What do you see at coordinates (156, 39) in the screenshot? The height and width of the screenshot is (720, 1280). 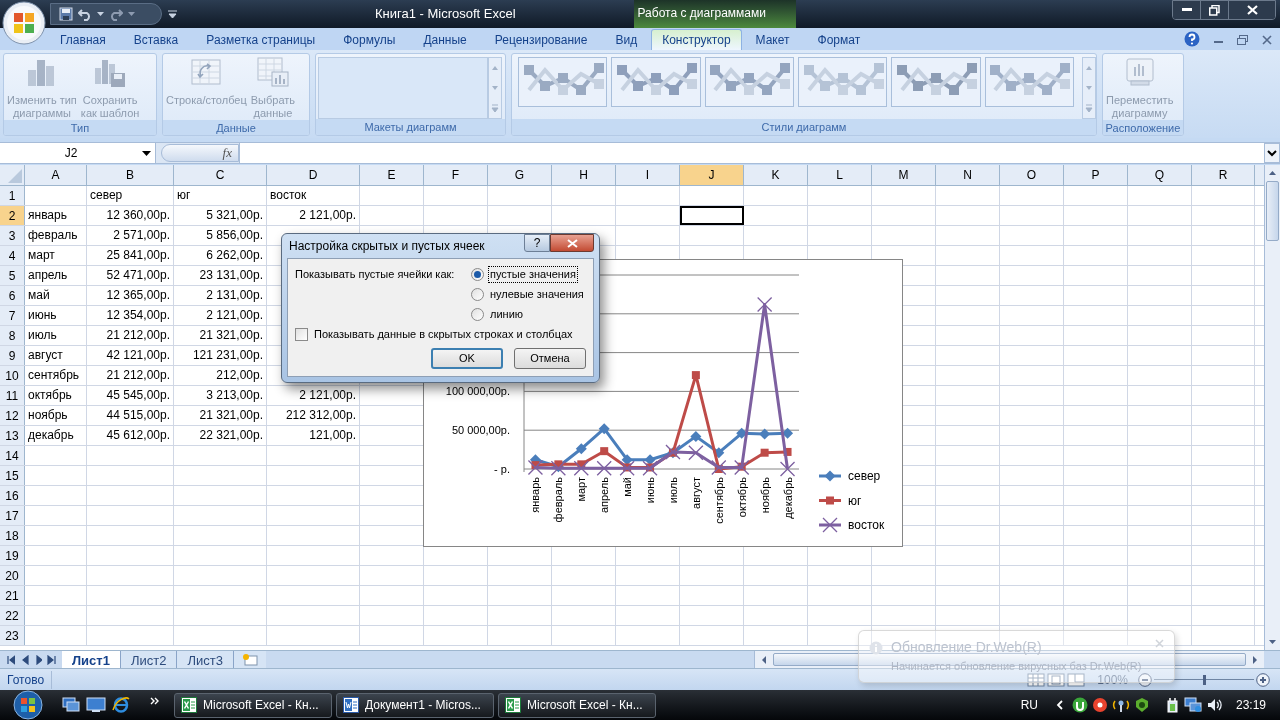 I see `ribbon-tab: Вставка` at bounding box center [156, 39].